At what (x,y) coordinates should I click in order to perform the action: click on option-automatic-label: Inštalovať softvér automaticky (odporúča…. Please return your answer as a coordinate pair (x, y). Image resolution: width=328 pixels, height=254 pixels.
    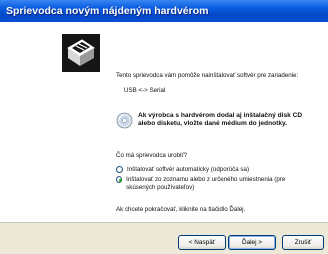
    Looking at the image, I should click on (188, 169).